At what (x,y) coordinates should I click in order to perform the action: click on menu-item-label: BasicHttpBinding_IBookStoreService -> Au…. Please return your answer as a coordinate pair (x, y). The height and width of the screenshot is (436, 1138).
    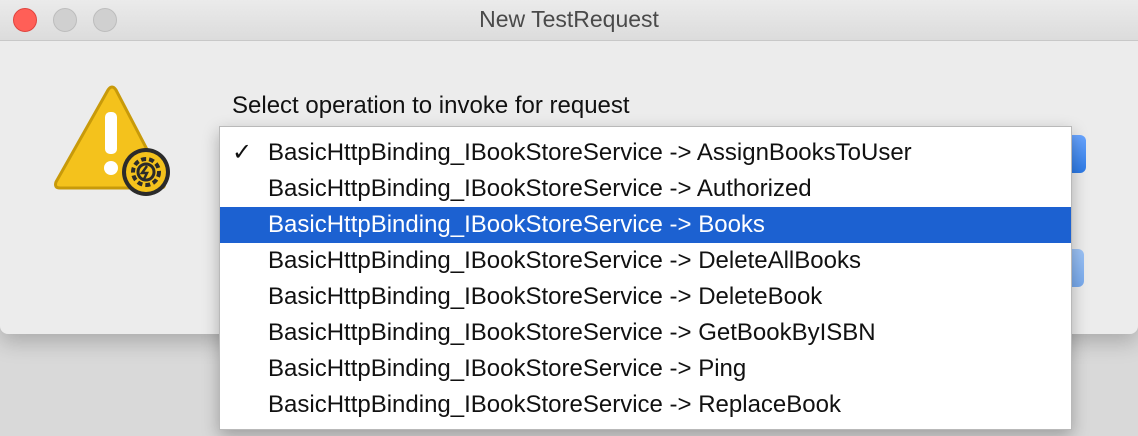
    Looking at the image, I should click on (540, 188).